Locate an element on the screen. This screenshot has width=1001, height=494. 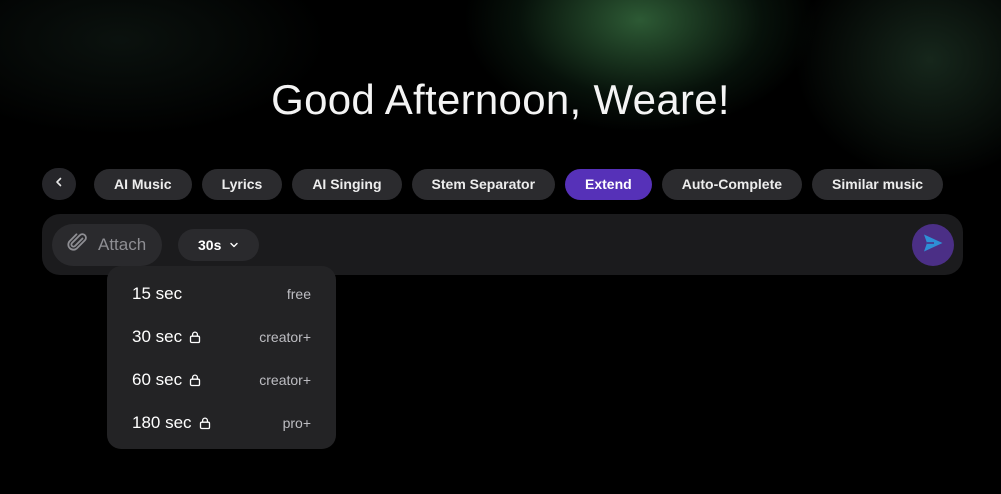
attach-button: Attach is located at coordinates (107, 245).